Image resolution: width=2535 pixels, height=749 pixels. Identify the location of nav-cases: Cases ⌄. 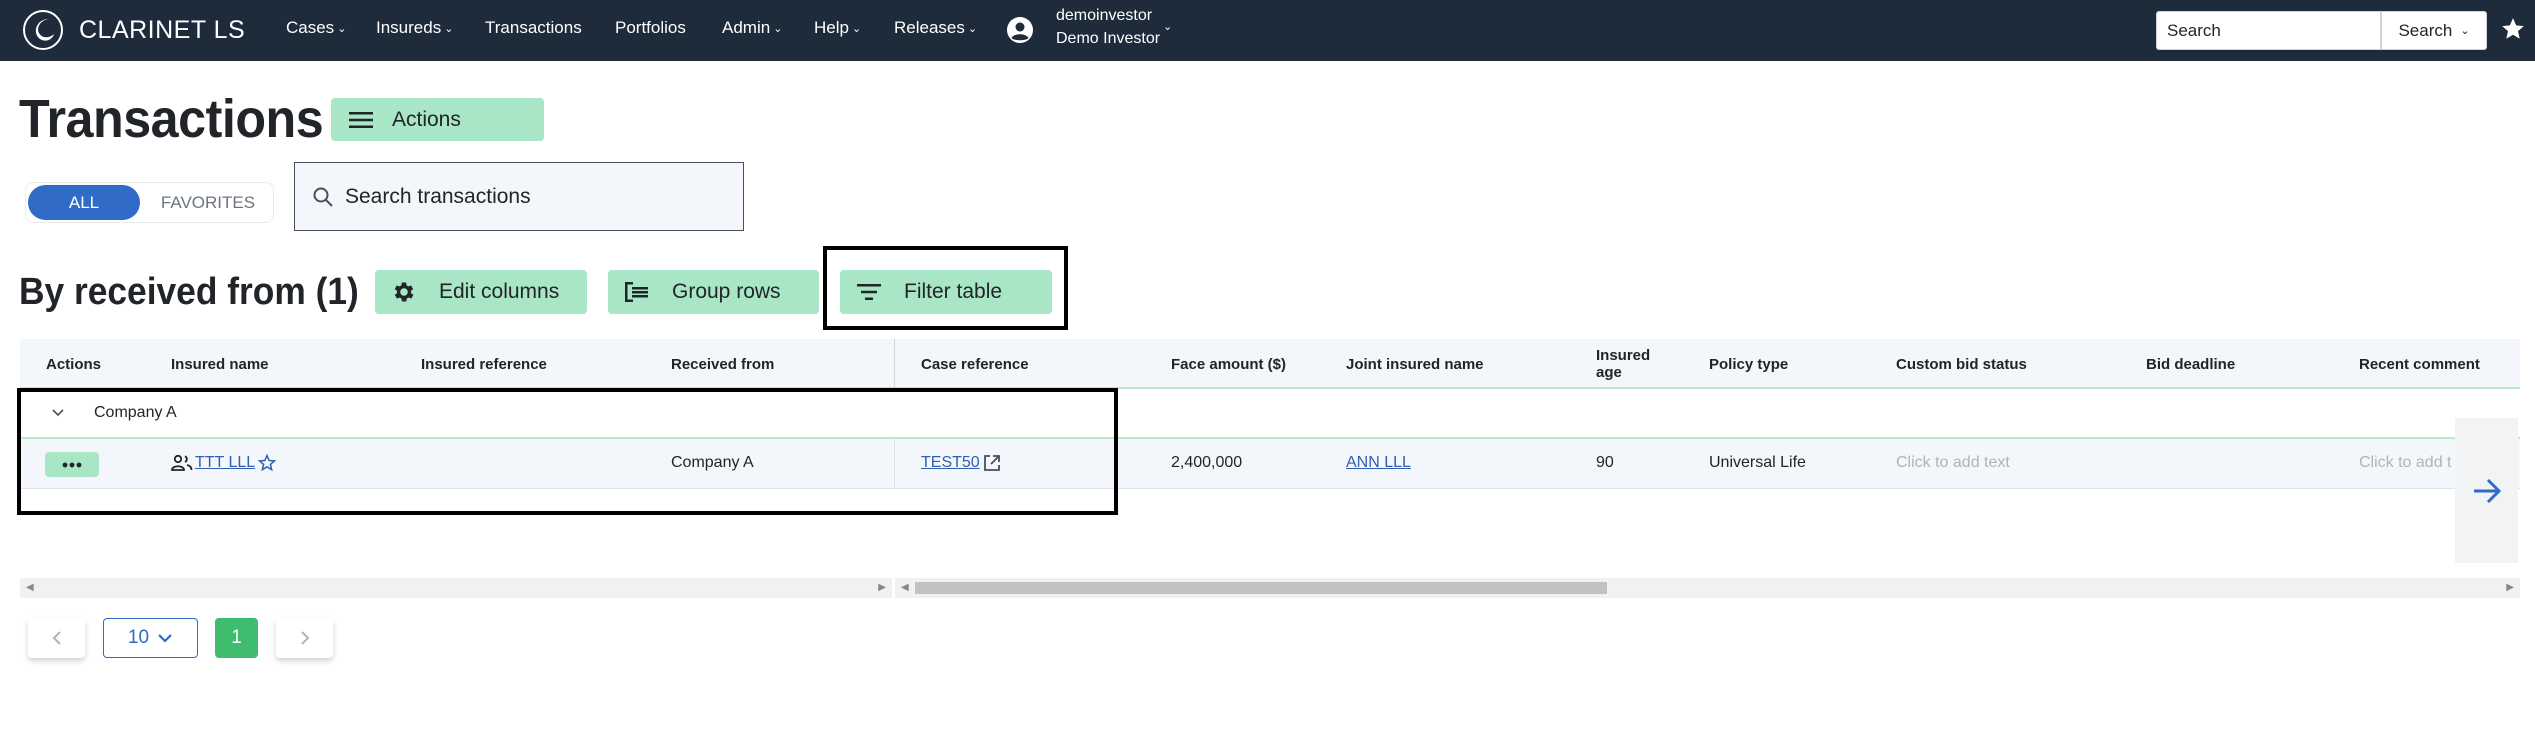
(316, 28).